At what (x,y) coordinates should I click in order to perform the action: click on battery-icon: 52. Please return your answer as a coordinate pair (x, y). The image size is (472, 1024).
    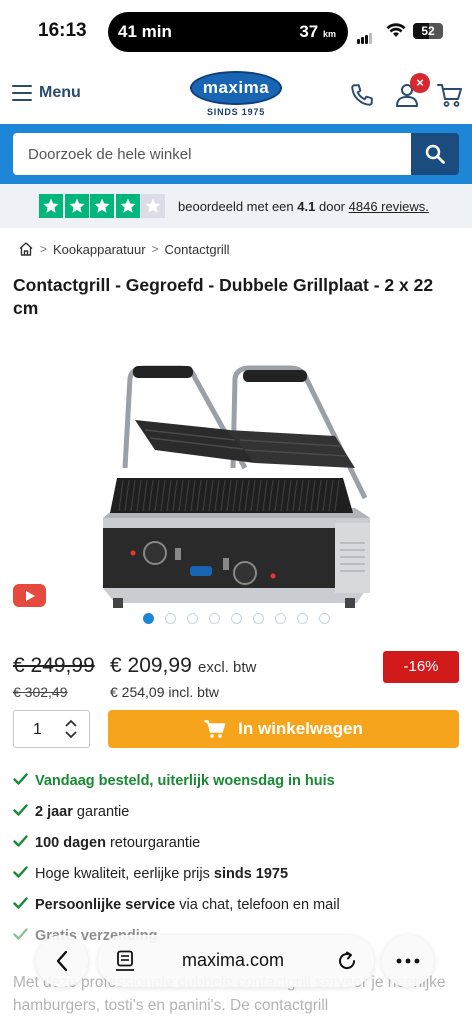
    Looking at the image, I should click on (428, 31).